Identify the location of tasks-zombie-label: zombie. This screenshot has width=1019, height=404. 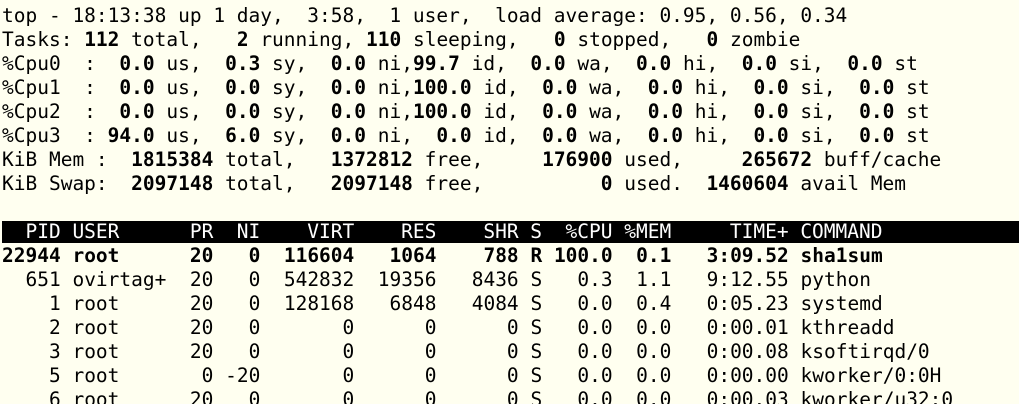
(759, 39).